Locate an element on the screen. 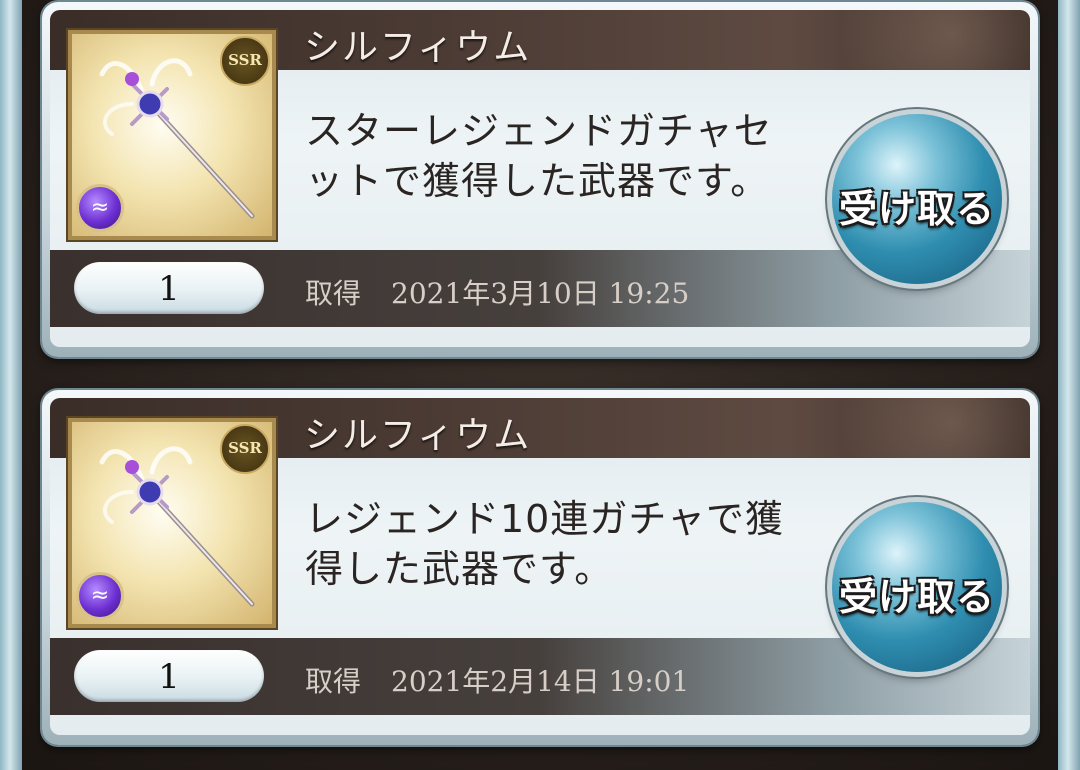 The image size is (1080, 770). acquired-date: 2021年3月10日 19:25 is located at coordinates (540, 293).